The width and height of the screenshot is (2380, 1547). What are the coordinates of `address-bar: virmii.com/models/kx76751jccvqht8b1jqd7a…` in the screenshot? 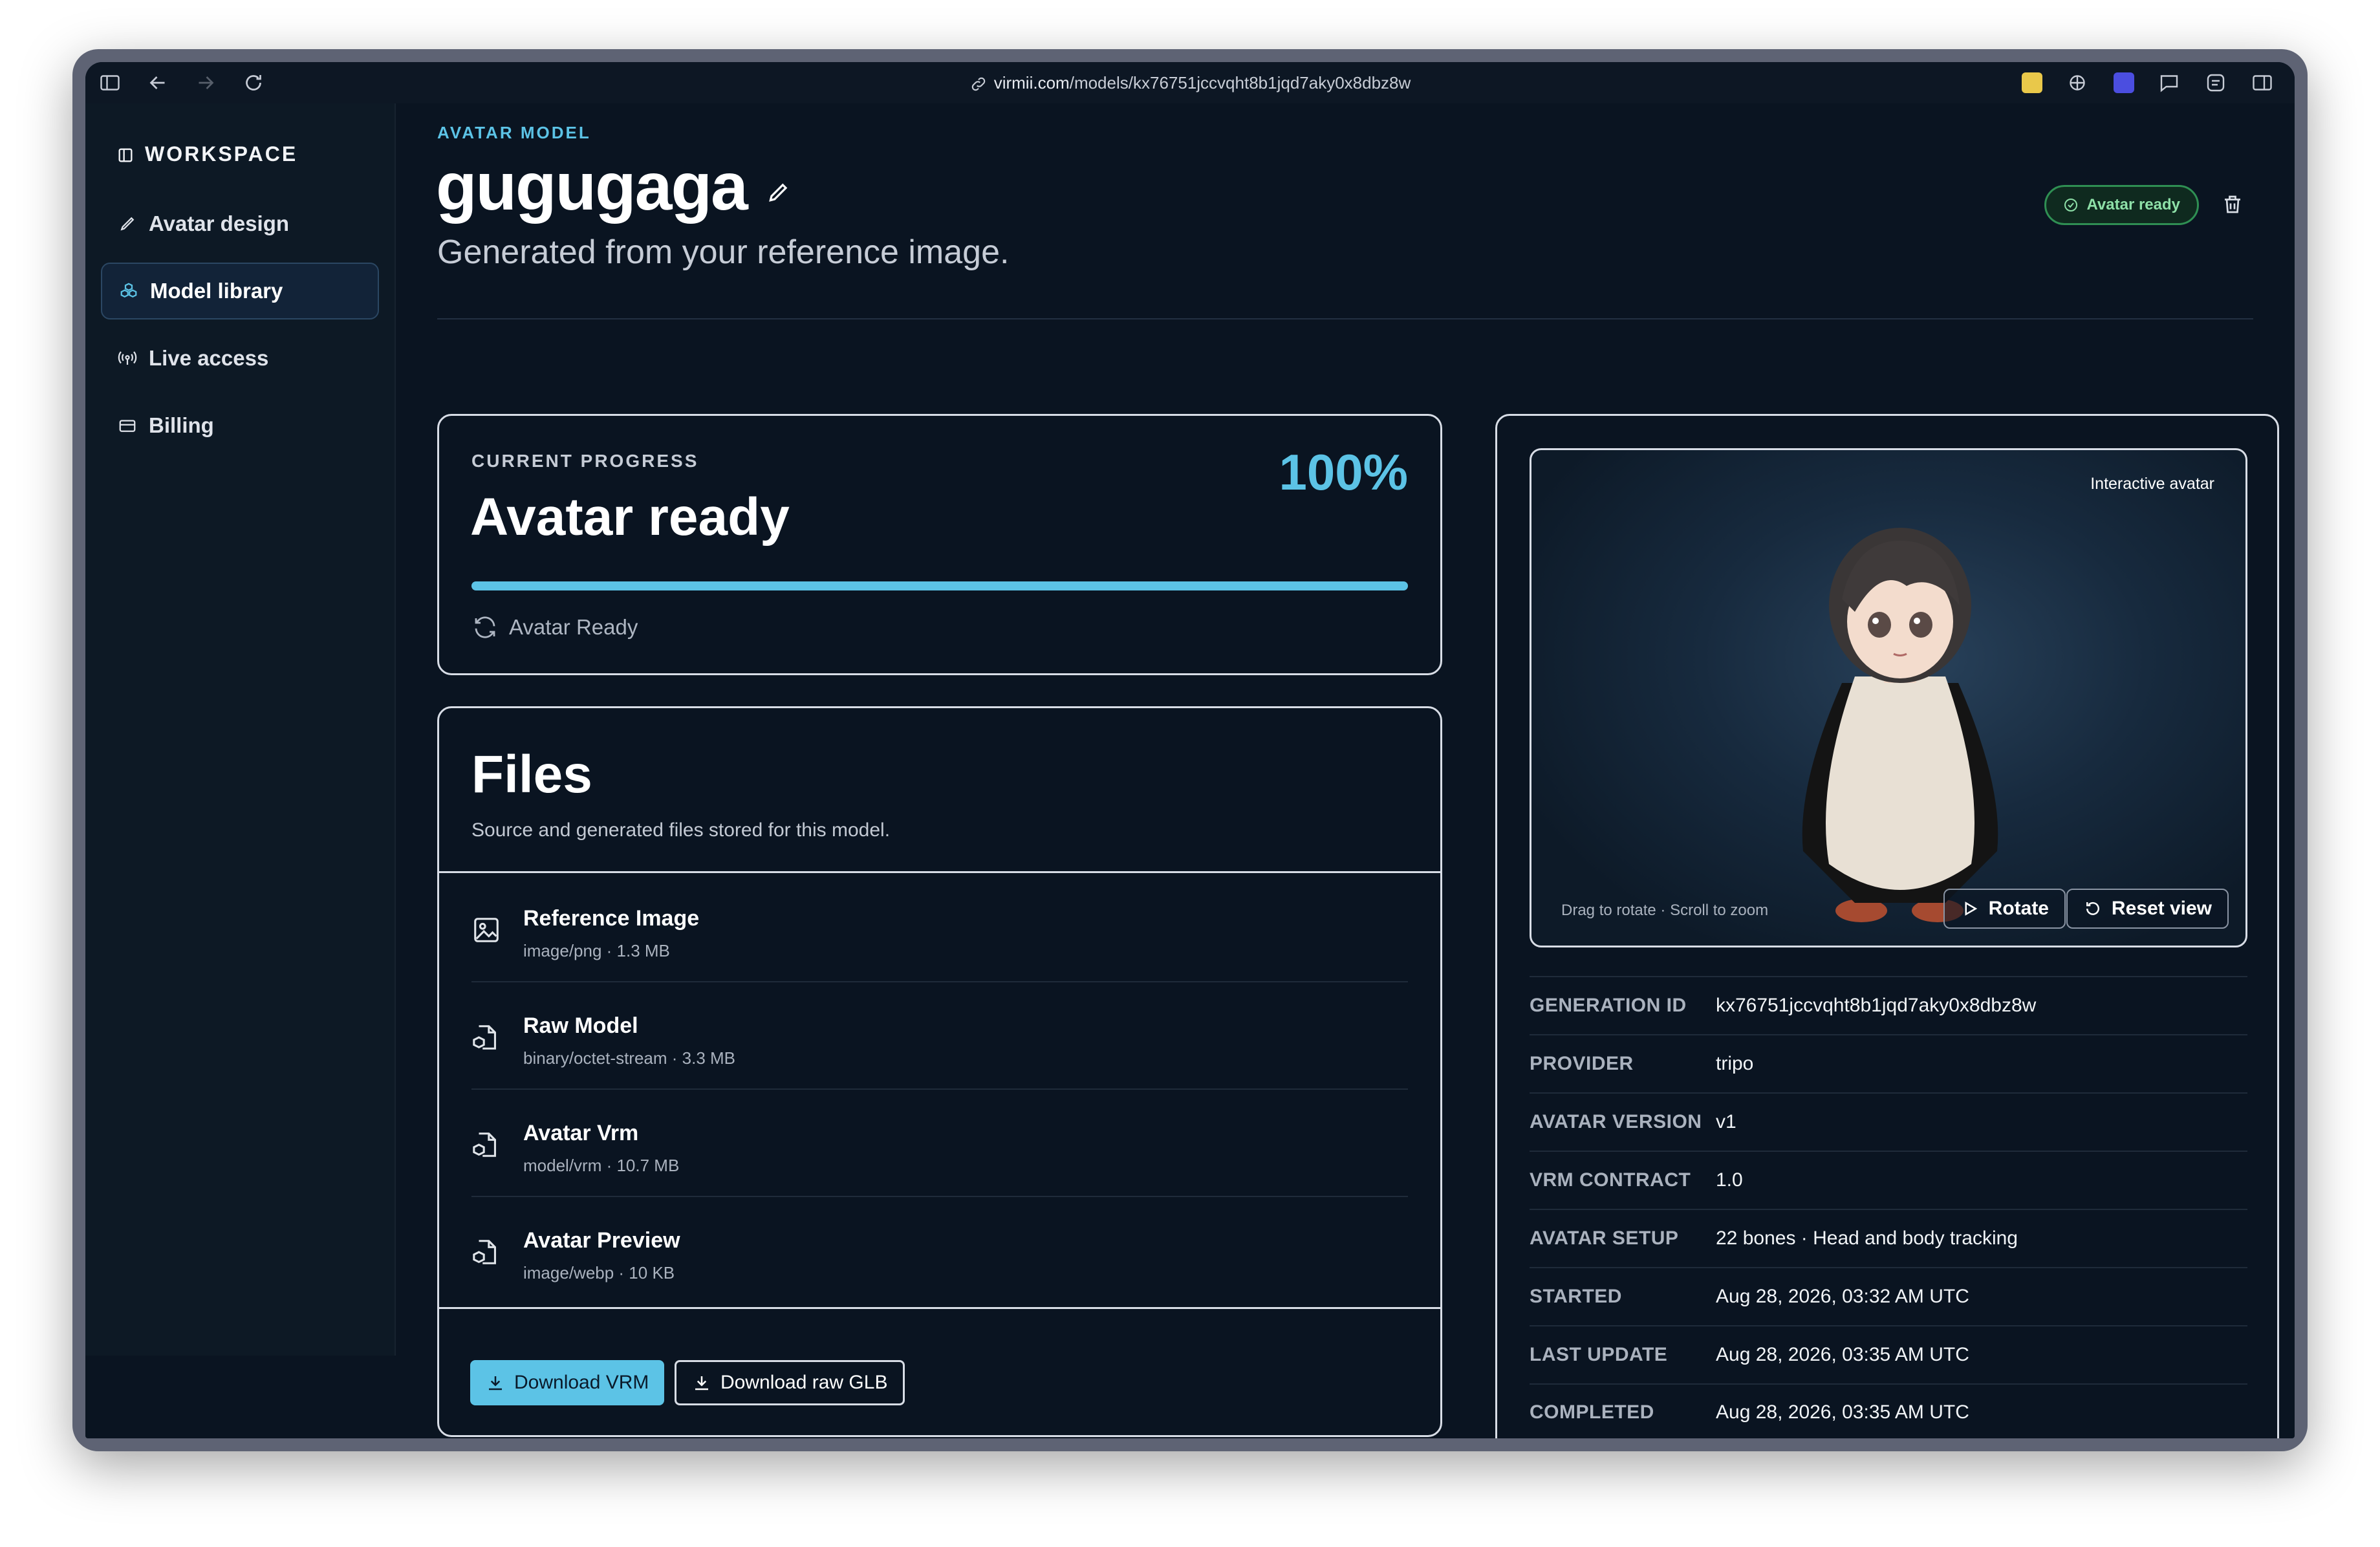 It's located at (1190, 82).